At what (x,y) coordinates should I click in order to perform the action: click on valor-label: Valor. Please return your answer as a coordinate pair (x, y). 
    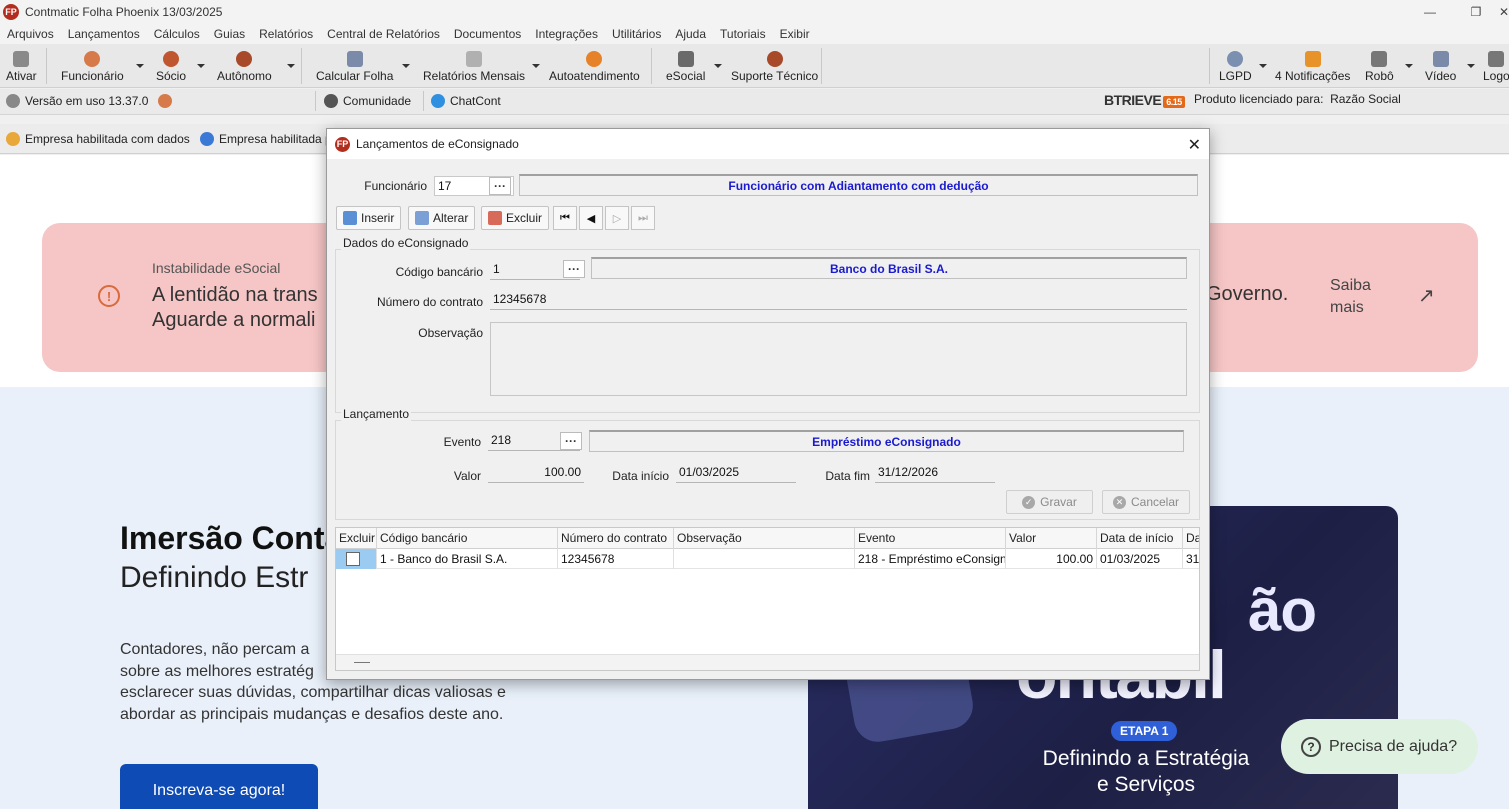
    Looking at the image, I should click on (467, 476).